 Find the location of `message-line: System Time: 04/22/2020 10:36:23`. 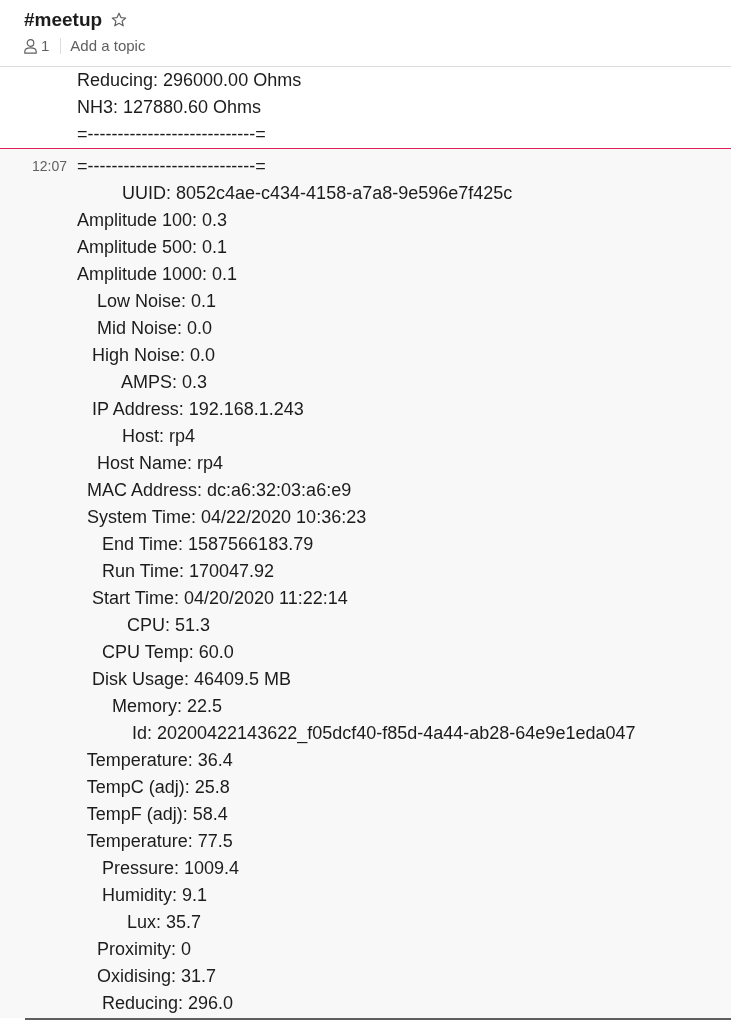

message-line: System Time: 04/22/2020 10:36:23 is located at coordinates (227, 517).